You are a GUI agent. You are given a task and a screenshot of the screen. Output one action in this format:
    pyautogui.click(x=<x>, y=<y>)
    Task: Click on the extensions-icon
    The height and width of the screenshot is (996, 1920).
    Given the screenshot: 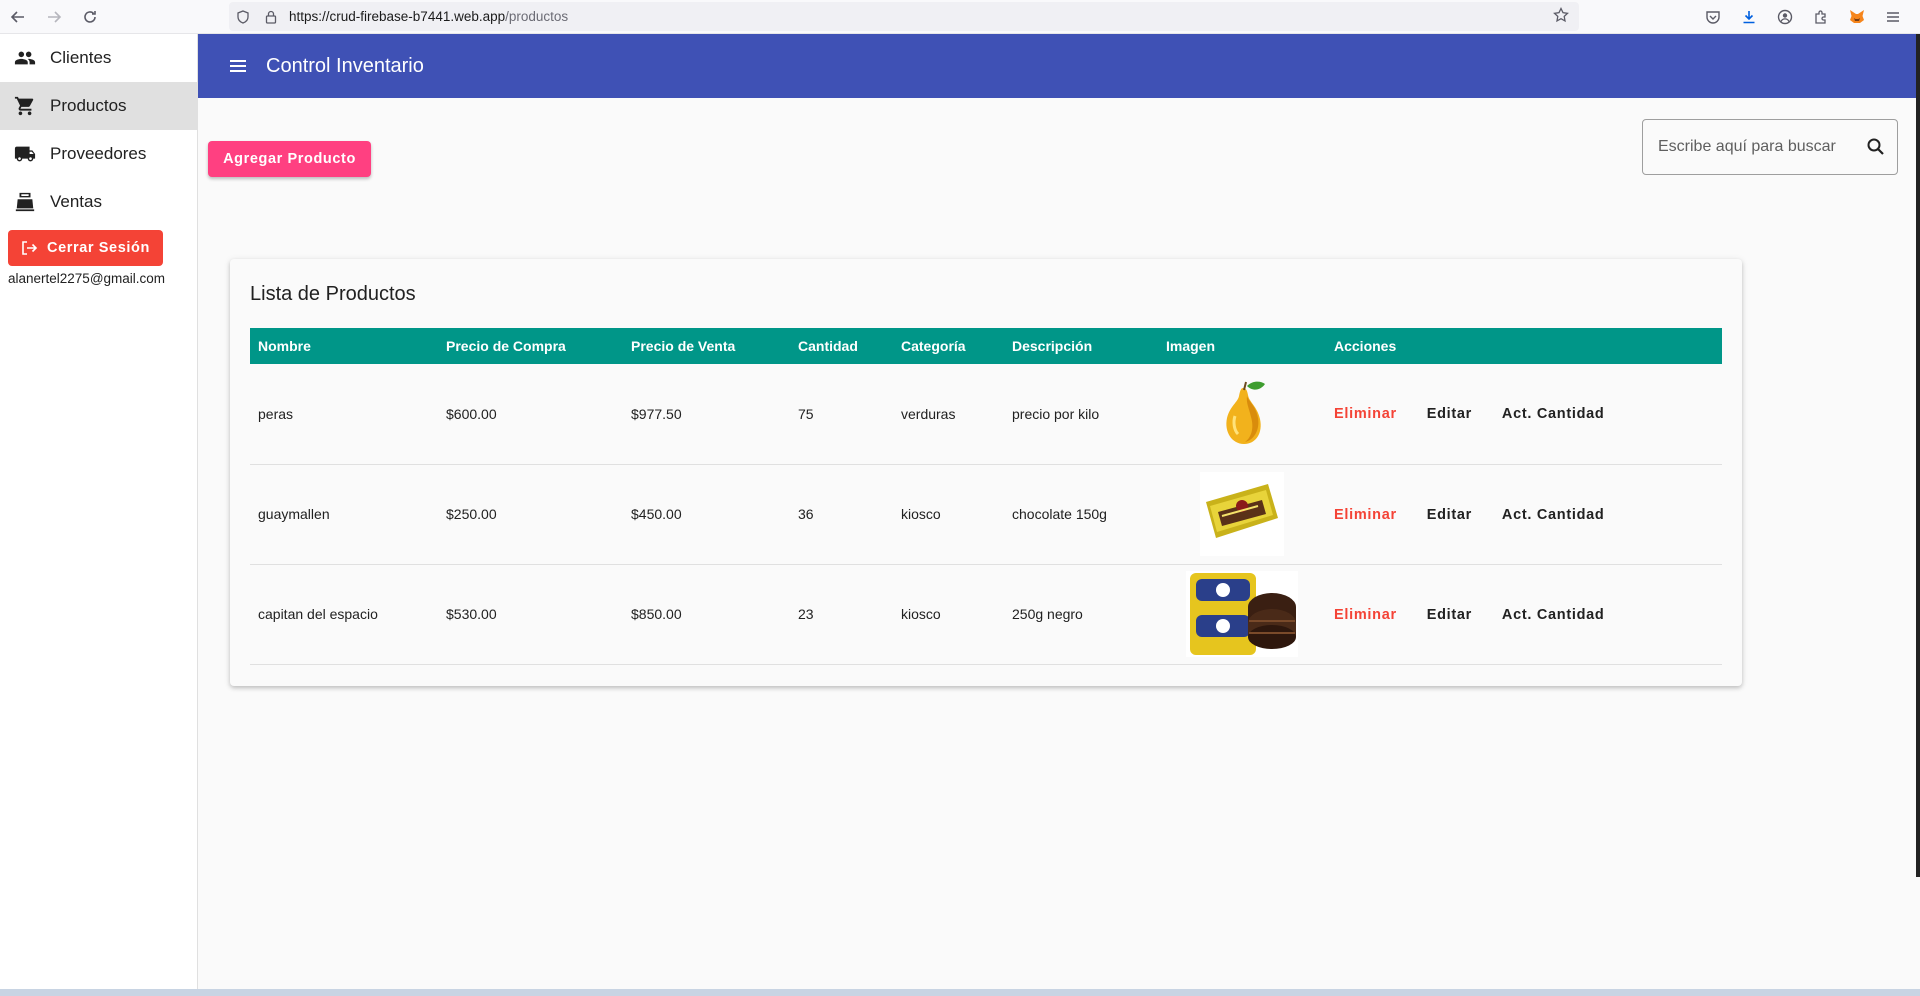 What is the action you would take?
    pyautogui.click(x=1821, y=17)
    